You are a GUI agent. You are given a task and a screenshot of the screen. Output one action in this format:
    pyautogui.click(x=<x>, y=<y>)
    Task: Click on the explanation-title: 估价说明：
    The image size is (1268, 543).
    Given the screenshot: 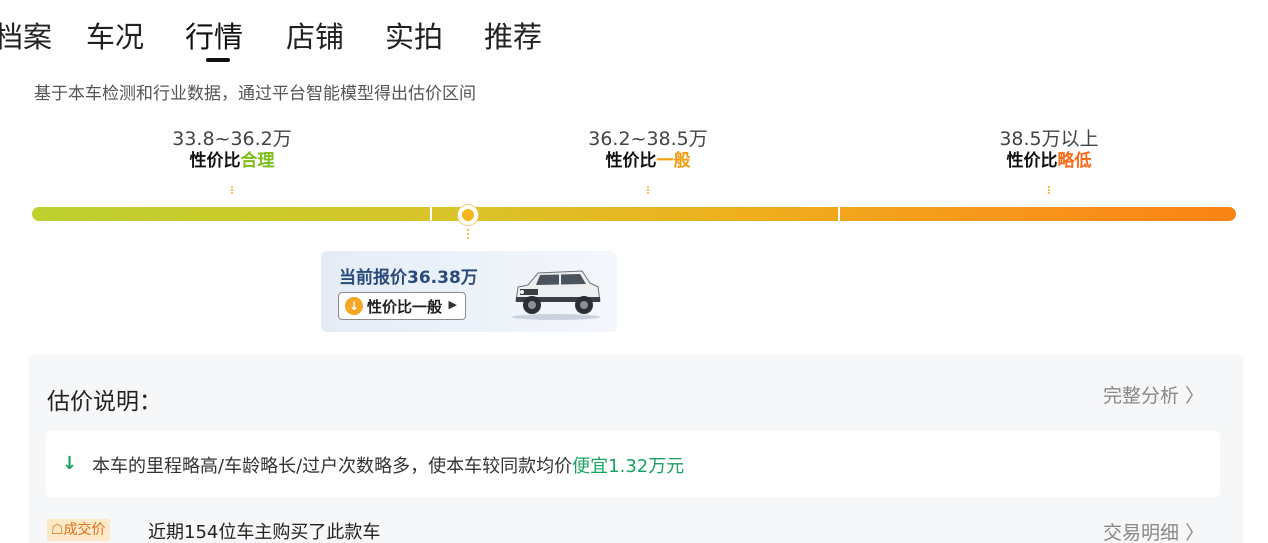 What is the action you would take?
    pyautogui.click(x=104, y=402)
    